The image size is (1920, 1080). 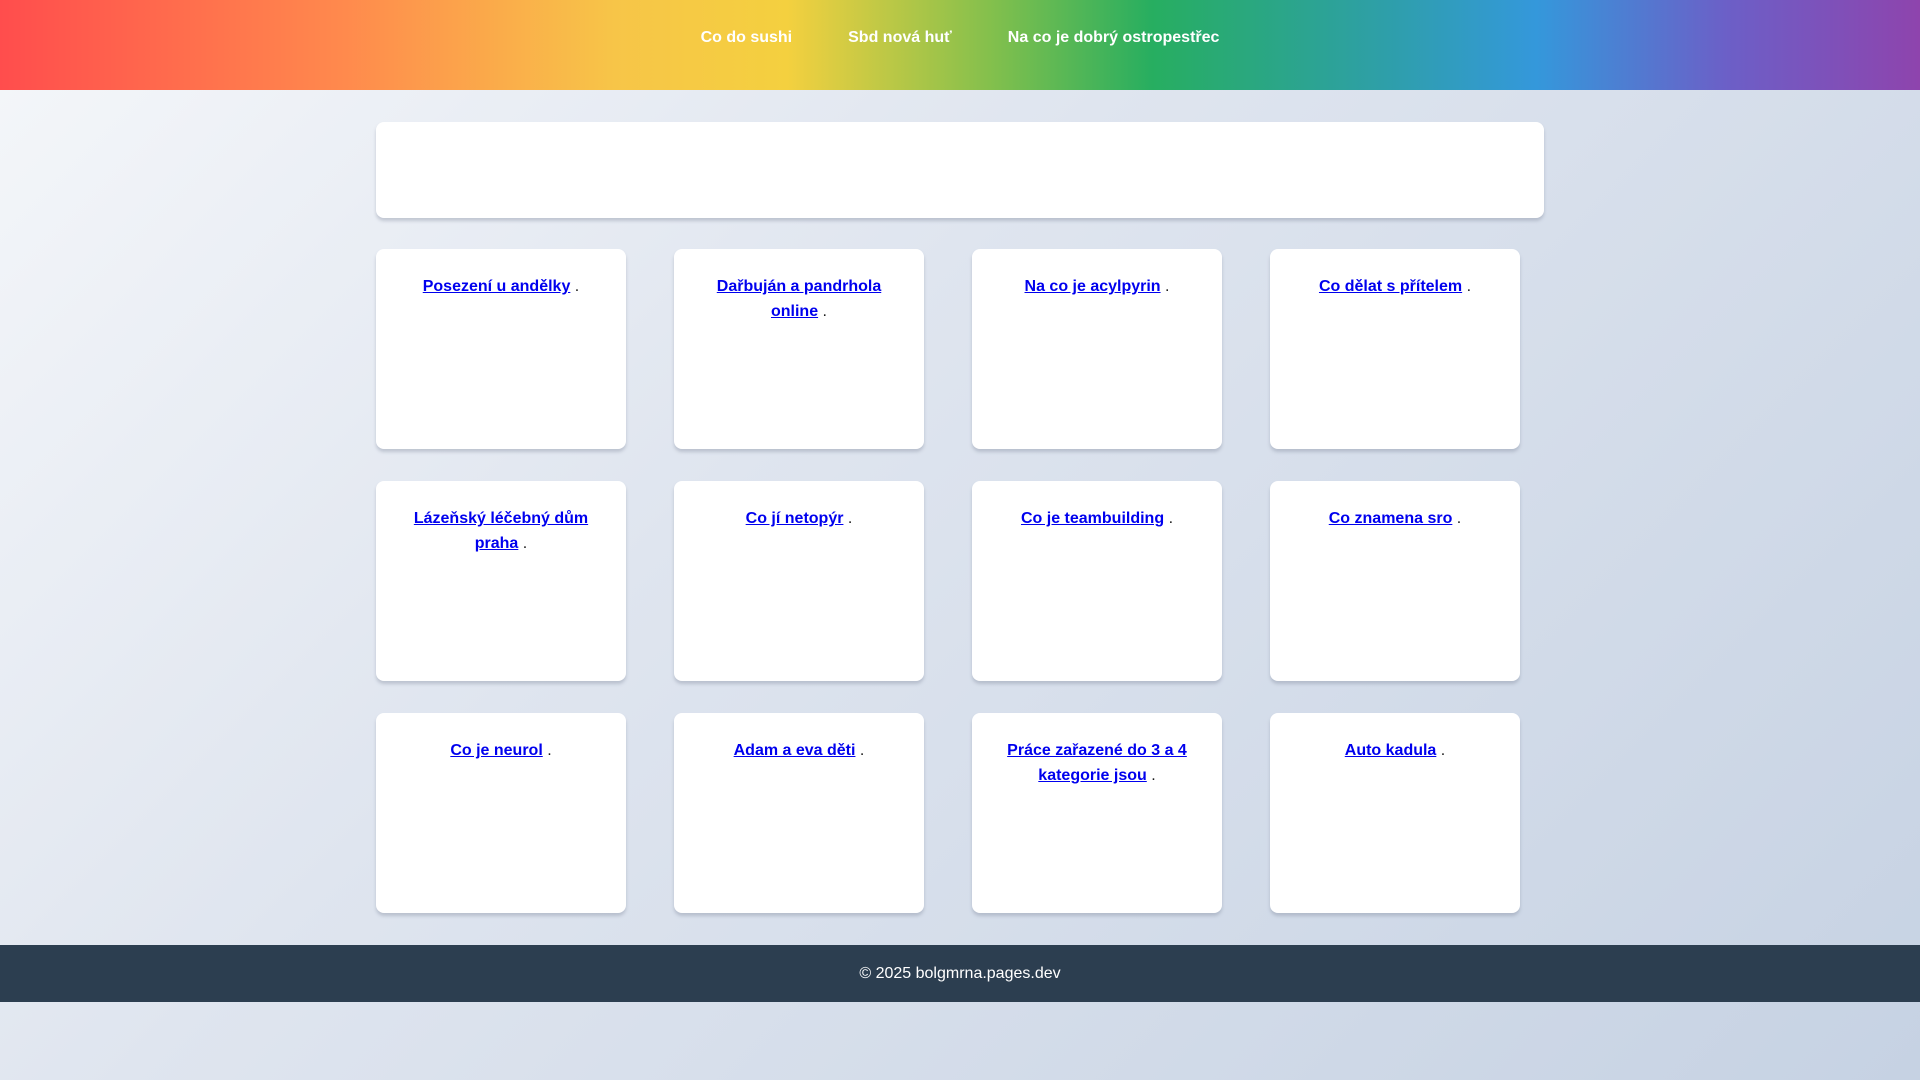 I want to click on card-link: Adam a eva děti, so click(x=795, y=750).